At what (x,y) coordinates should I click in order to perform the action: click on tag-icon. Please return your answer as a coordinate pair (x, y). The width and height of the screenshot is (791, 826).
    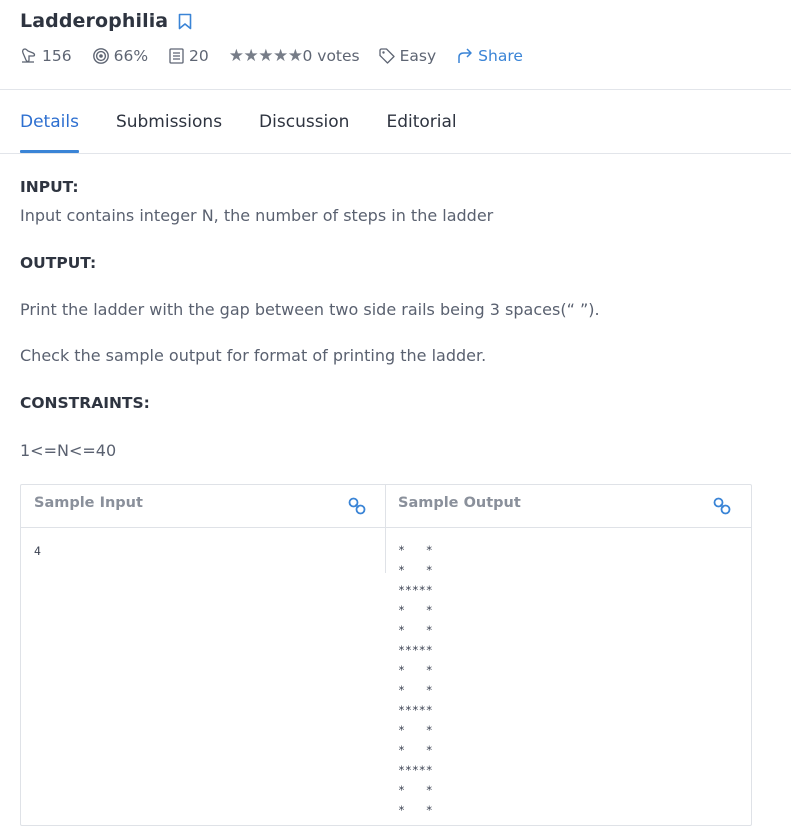
    Looking at the image, I should click on (386, 56).